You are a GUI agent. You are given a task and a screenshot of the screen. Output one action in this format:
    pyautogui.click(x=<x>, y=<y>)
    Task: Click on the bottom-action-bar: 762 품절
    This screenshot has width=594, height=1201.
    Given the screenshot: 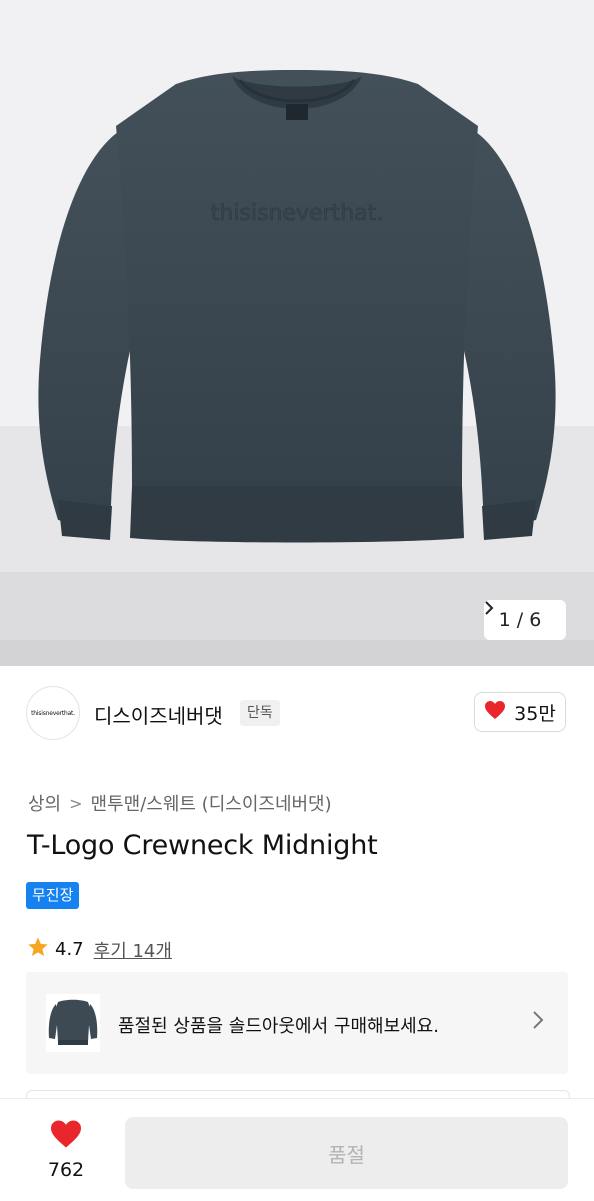 What is the action you would take?
    pyautogui.click(x=297, y=1149)
    